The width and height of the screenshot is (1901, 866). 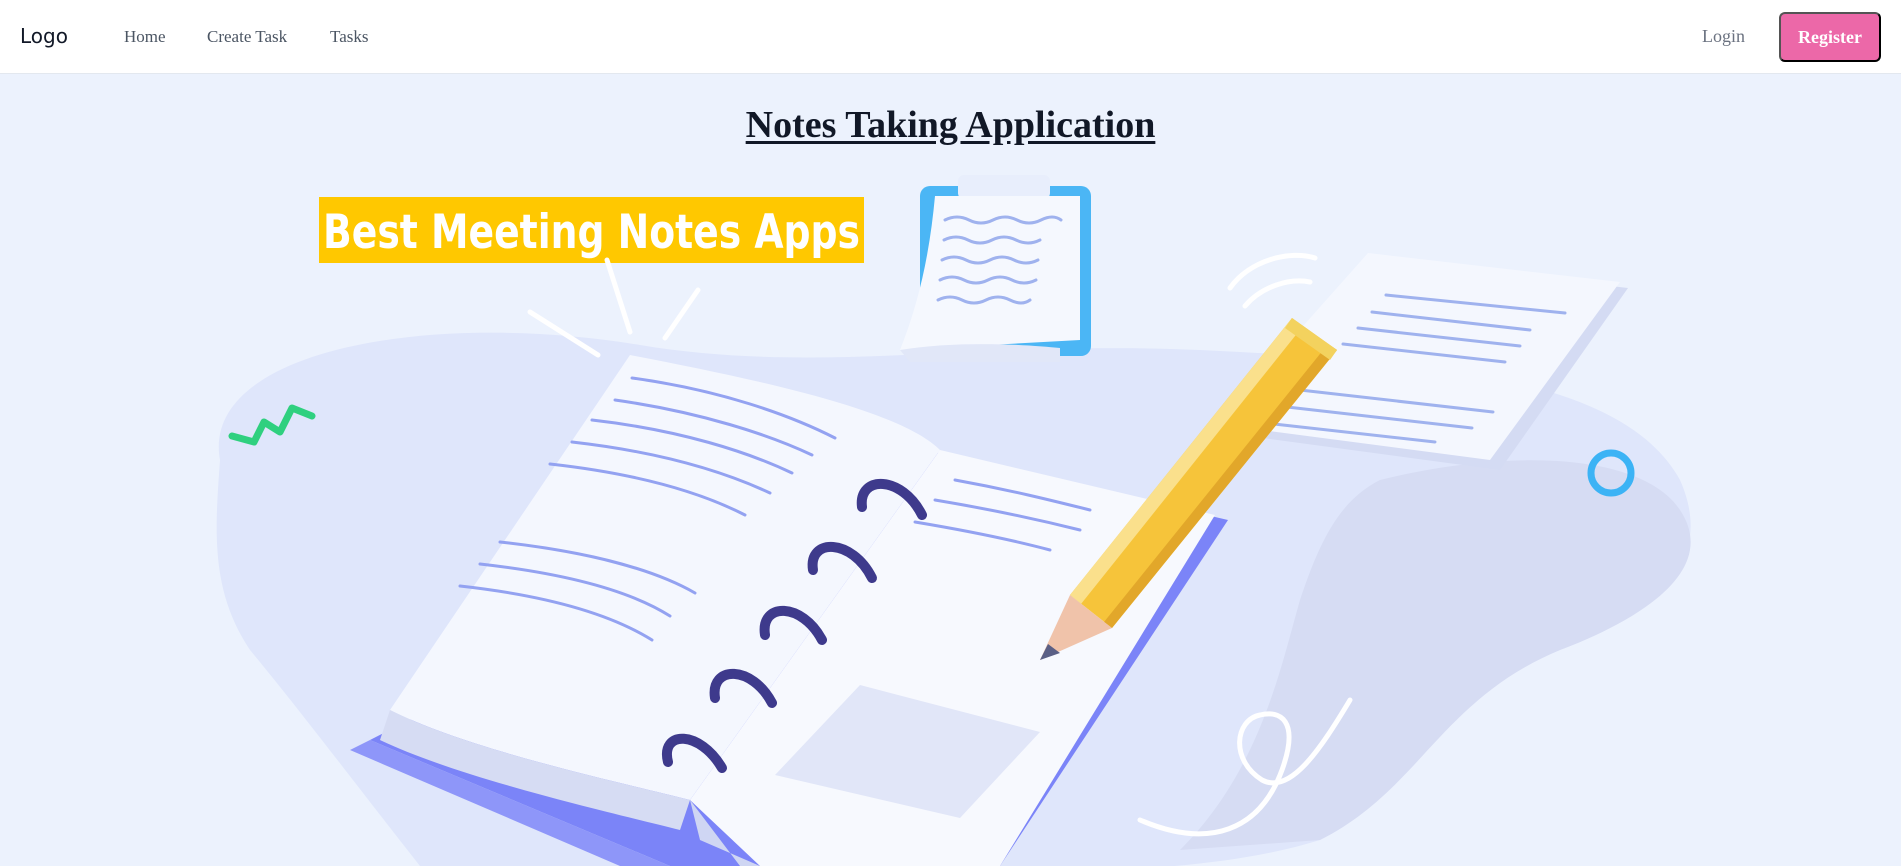 What do you see at coordinates (591, 232) in the screenshot?
I see `banner-text: Best Meeting Notes Apps` at bounding box center [591, 232].